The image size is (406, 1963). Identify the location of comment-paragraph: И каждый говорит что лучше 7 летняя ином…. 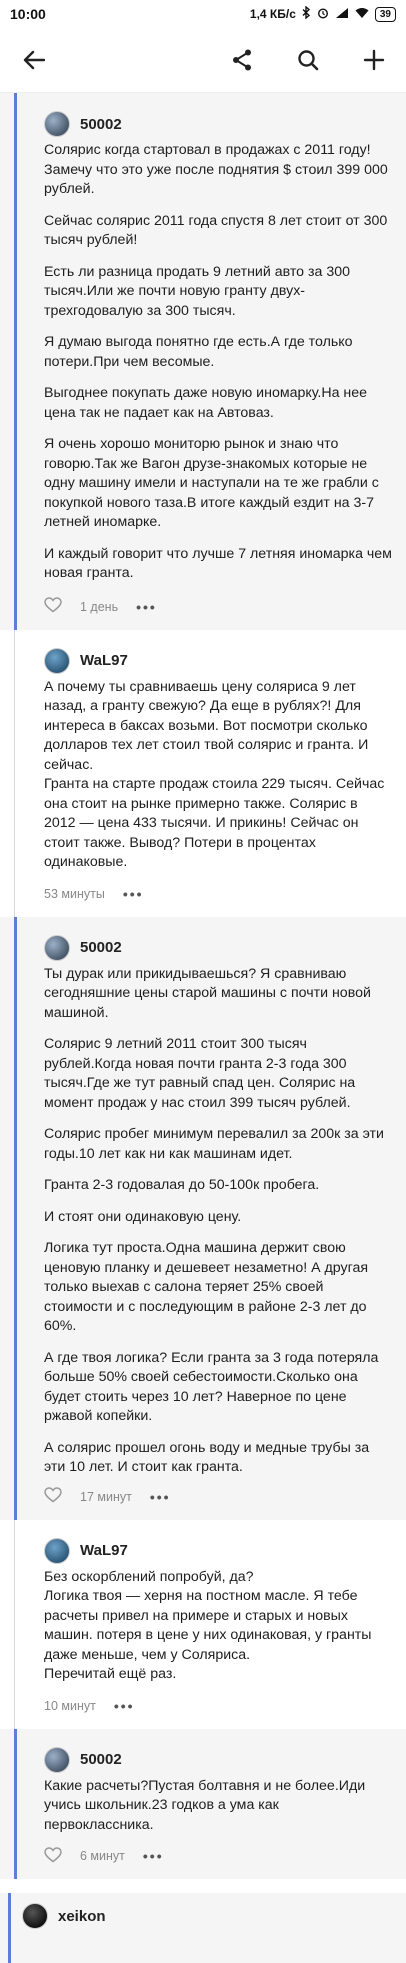
(218, 563).